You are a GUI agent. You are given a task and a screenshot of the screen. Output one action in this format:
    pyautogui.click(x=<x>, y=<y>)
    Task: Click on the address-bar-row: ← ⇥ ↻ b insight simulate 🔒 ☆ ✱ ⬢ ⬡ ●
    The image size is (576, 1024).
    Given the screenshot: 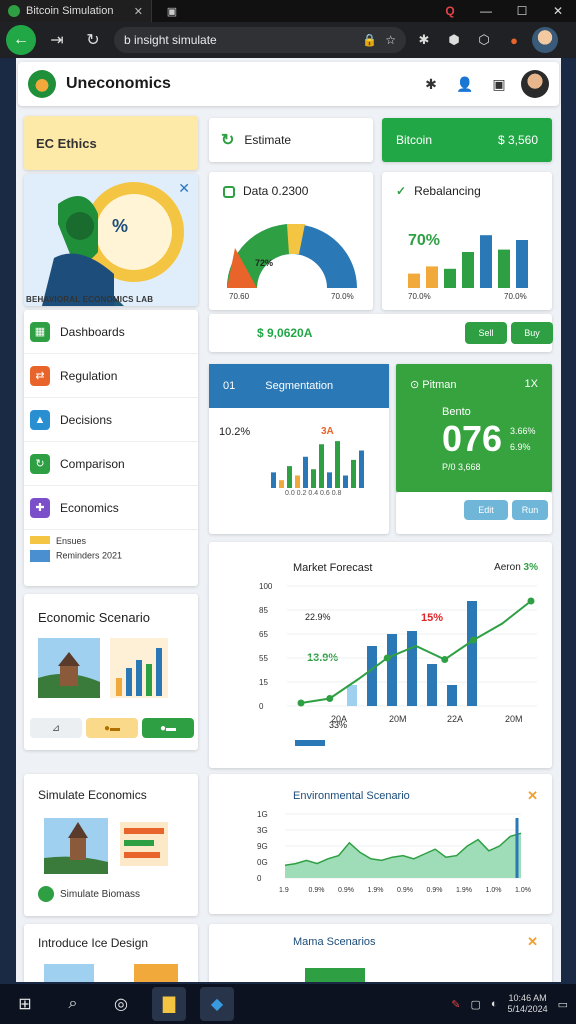 What is the action you would take?
    pyautogui.click(x=288, y=40)
    